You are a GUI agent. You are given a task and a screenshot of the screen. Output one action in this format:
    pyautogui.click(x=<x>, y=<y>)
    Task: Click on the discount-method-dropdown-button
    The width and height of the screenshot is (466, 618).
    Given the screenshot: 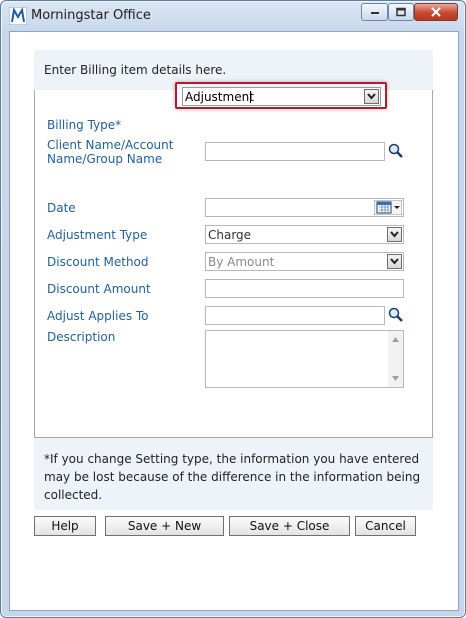 What is the action you would take?
    pyautogui.click(x=394, y=261)
    